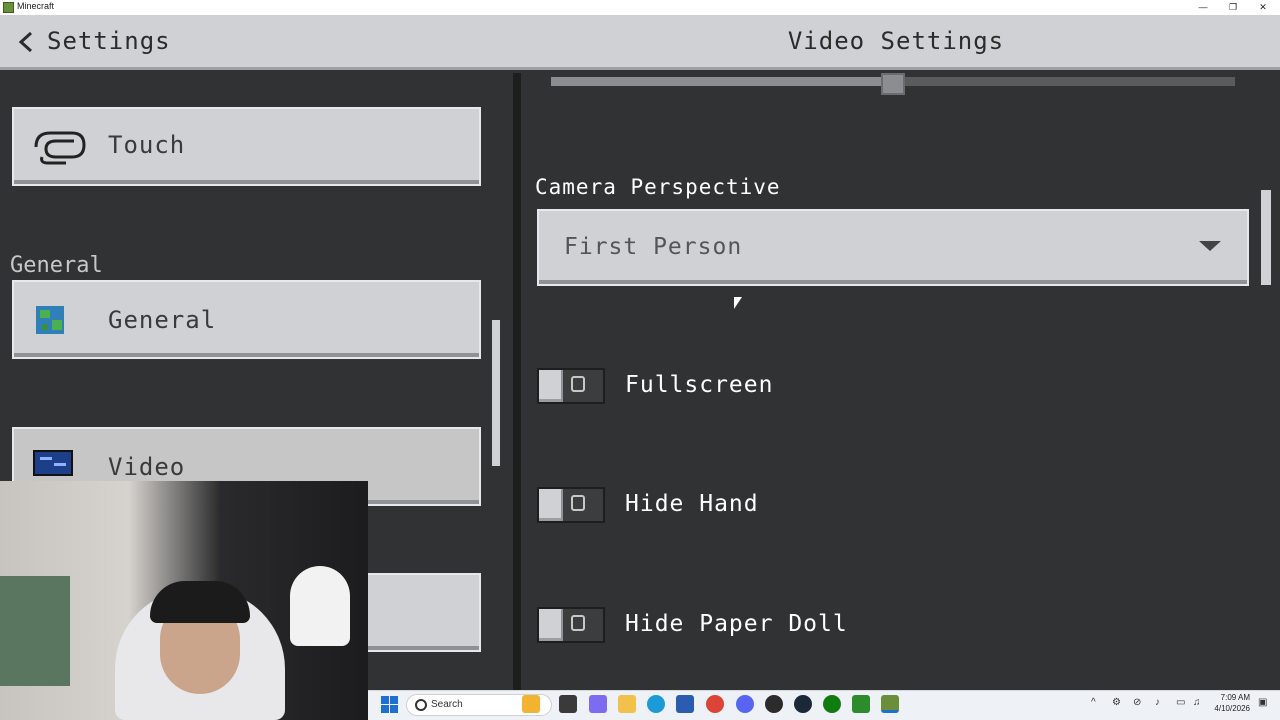  What do you see at coordinates (1233, 697) in the screenshot?
I see `taskbar-clock-time: 7:09 AM` at bounding box center [1233, 697].